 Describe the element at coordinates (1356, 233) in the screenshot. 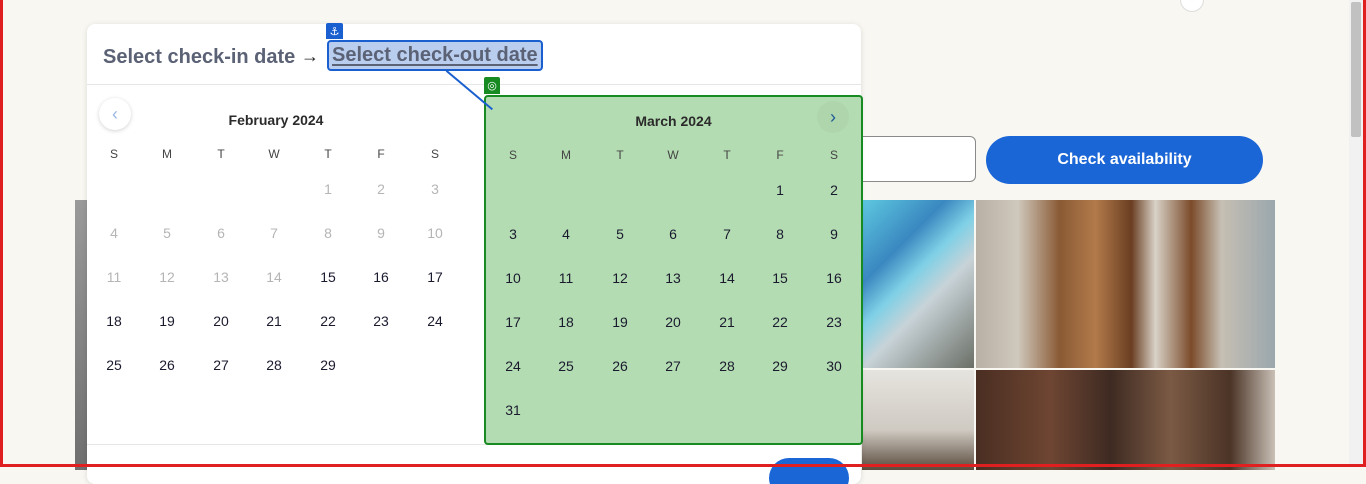

I see `page-scrollbar` at that location.